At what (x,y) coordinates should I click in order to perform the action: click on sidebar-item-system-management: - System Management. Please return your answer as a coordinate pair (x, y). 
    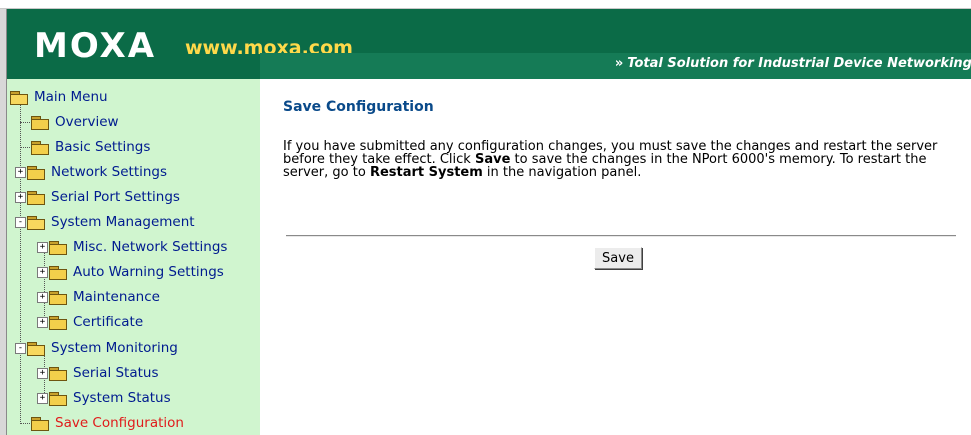
    Looking at the image, I should click on (105, 222).